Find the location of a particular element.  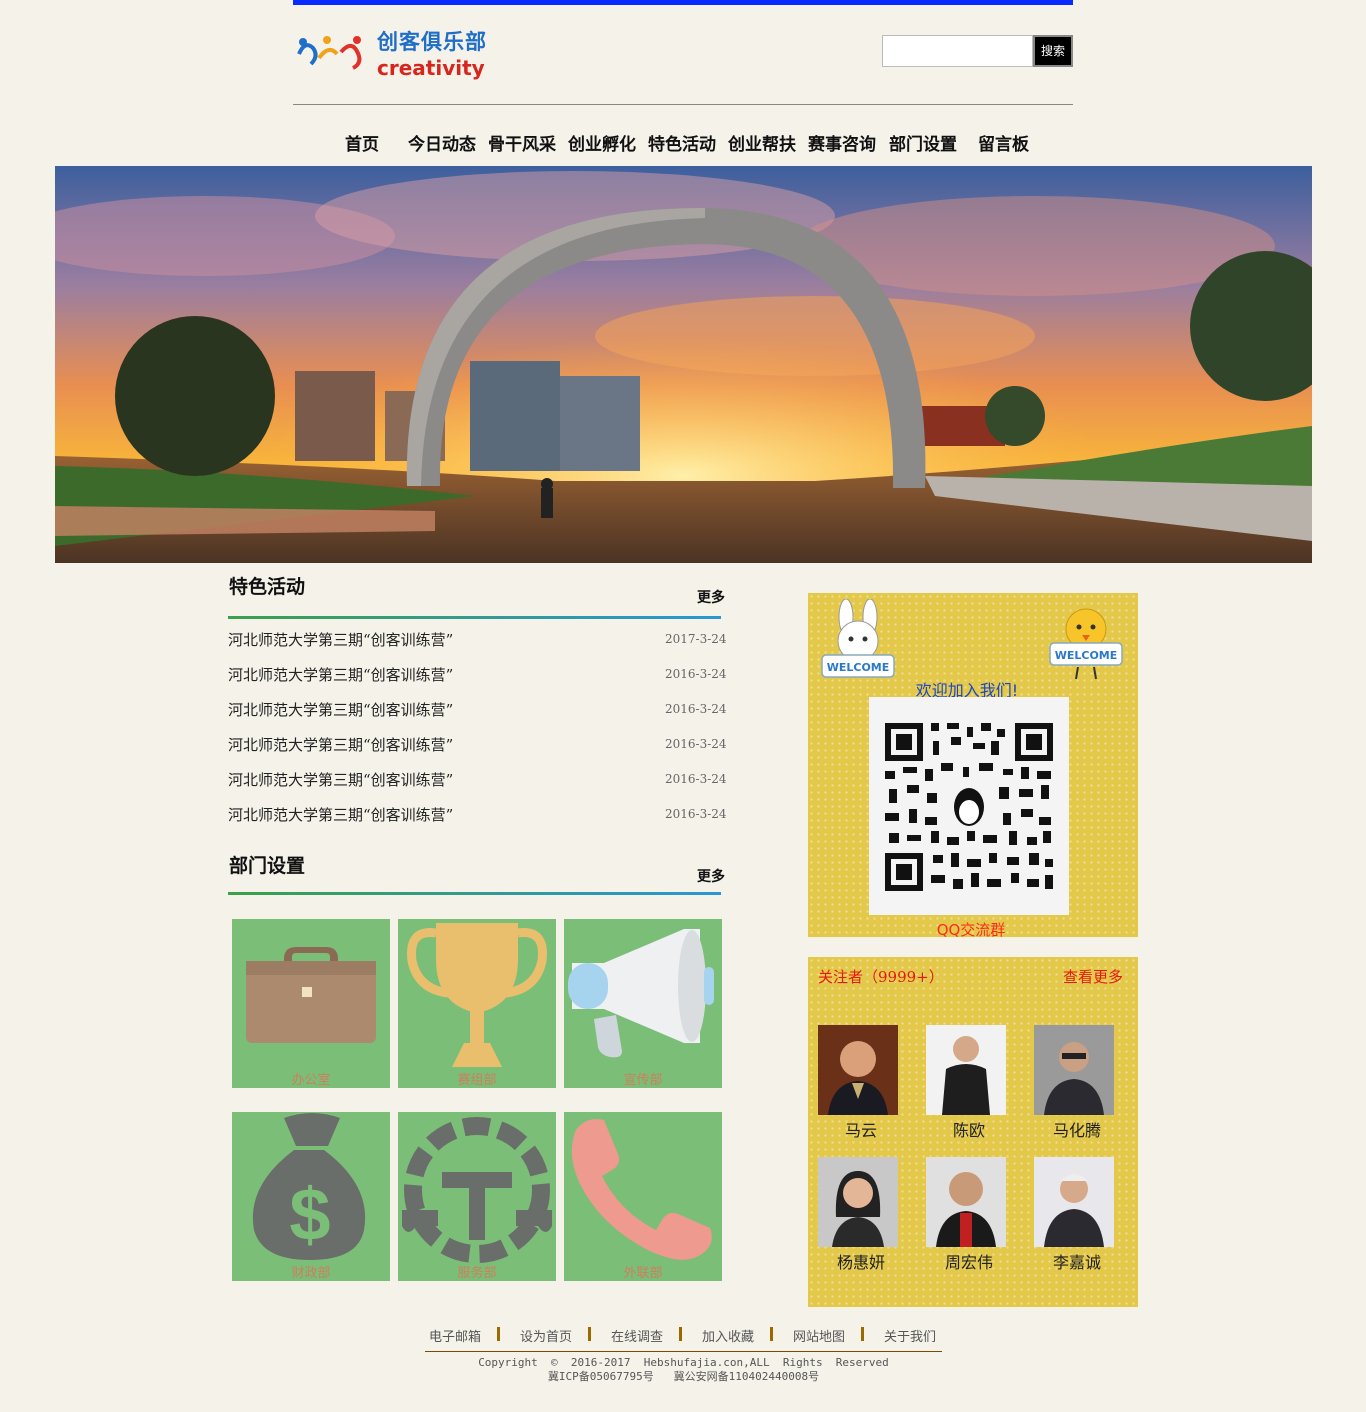

qr-code-icon is located at coordinates (969, 806).